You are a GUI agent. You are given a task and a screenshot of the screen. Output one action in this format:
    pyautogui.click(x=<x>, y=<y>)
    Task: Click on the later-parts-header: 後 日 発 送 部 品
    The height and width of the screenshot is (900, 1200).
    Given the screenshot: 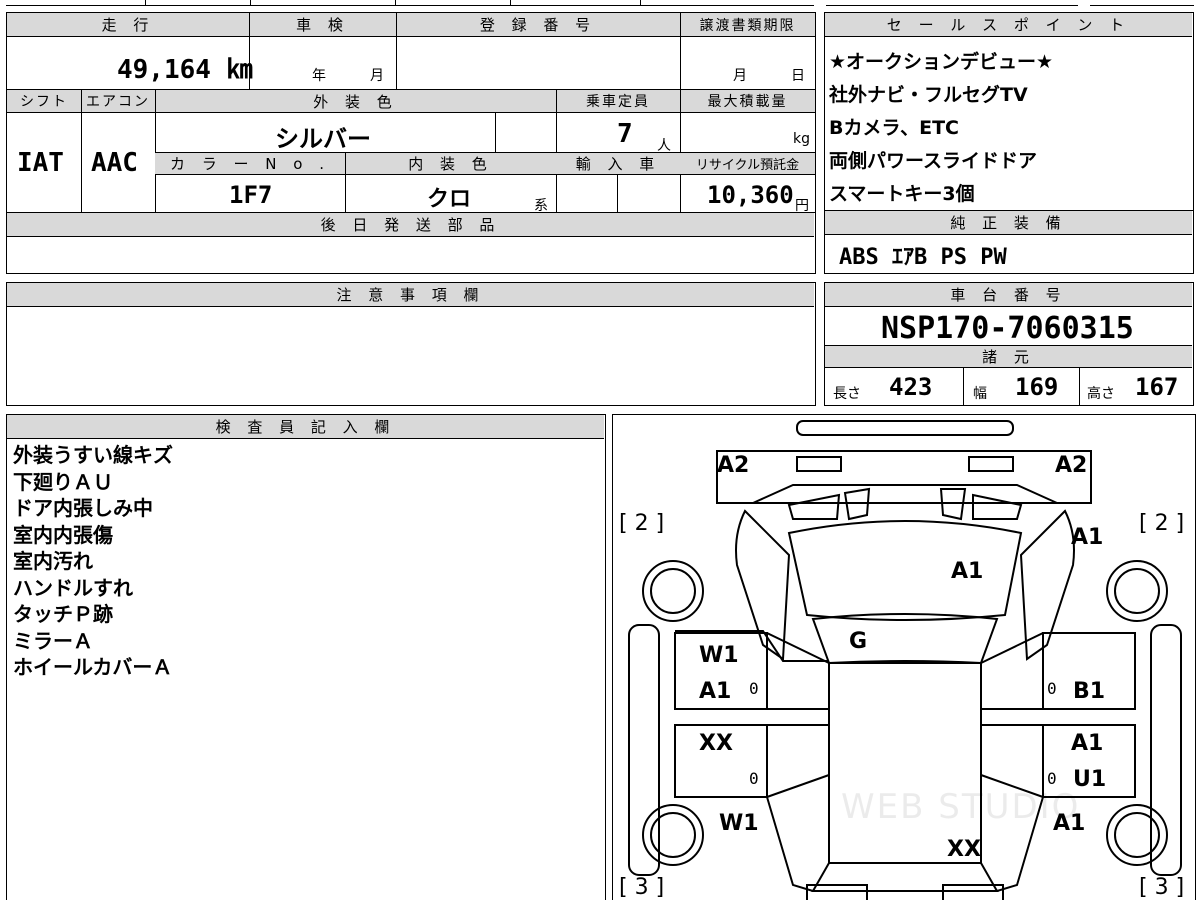 What is the action you would take?
    pyautogui.click(x=410, y=225)
    